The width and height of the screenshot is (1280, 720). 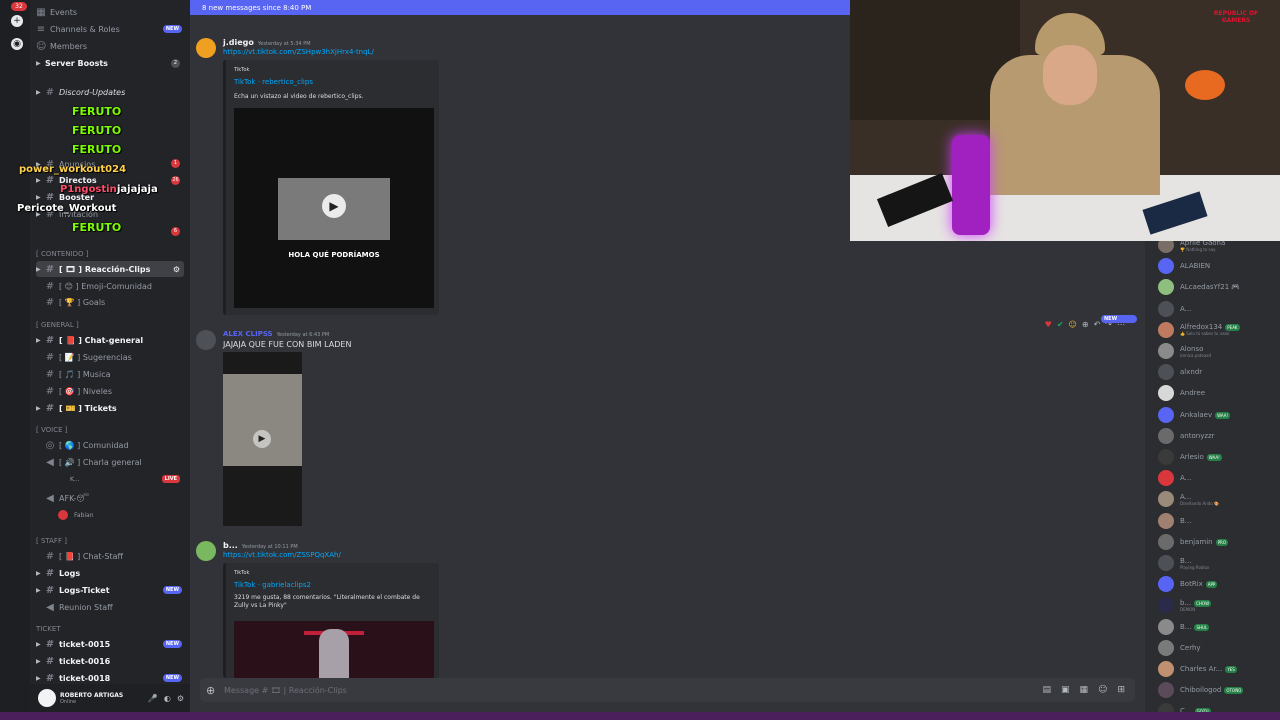 I want to click on channel-musica: # [ 🎵 ] Musica, so click(x=73, y=374).